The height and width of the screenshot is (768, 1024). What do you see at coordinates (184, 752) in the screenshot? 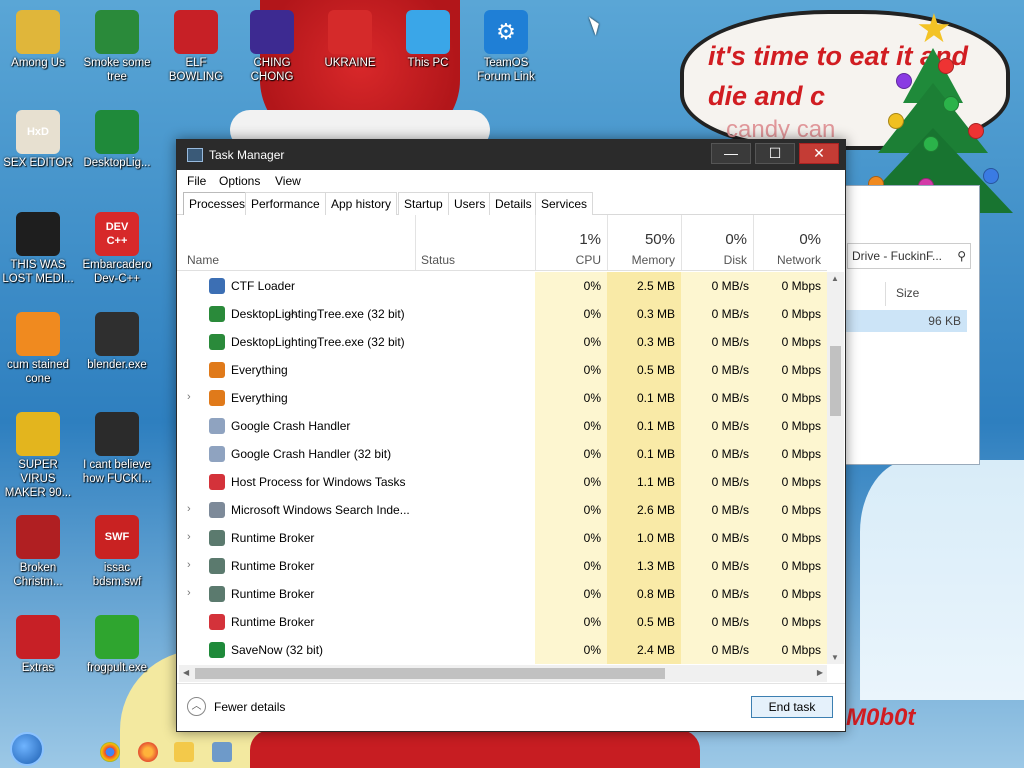
I see `folder-icon` at bounding box center [184, 752].